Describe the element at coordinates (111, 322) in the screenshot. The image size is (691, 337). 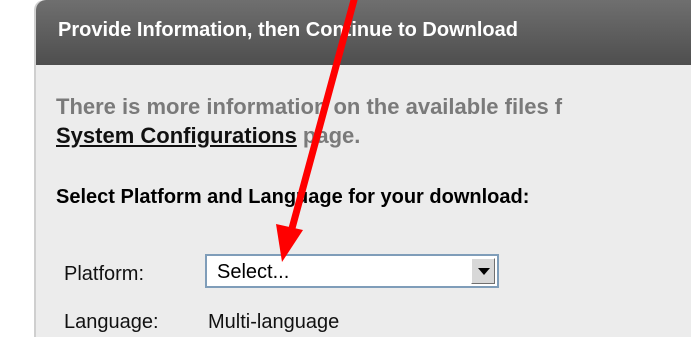
I see `language-label: Language:` at that location.